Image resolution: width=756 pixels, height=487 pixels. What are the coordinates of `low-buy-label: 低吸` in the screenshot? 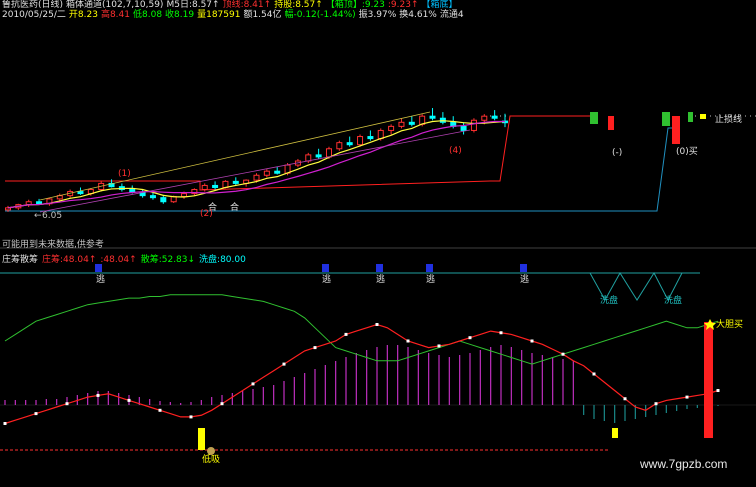 It's located at (211, 459).